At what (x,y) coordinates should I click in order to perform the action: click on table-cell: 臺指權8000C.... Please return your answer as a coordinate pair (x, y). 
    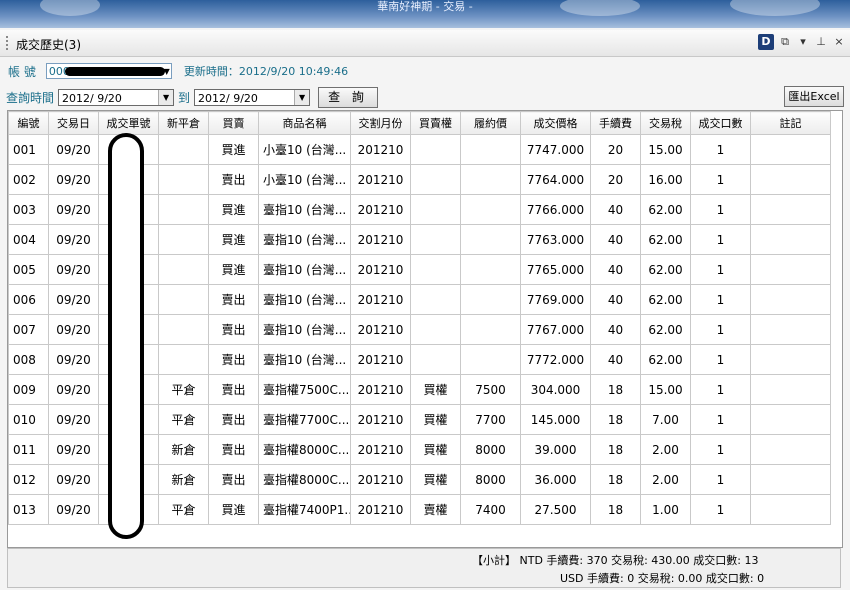
    Looking at the image, I should click on (304, 449).